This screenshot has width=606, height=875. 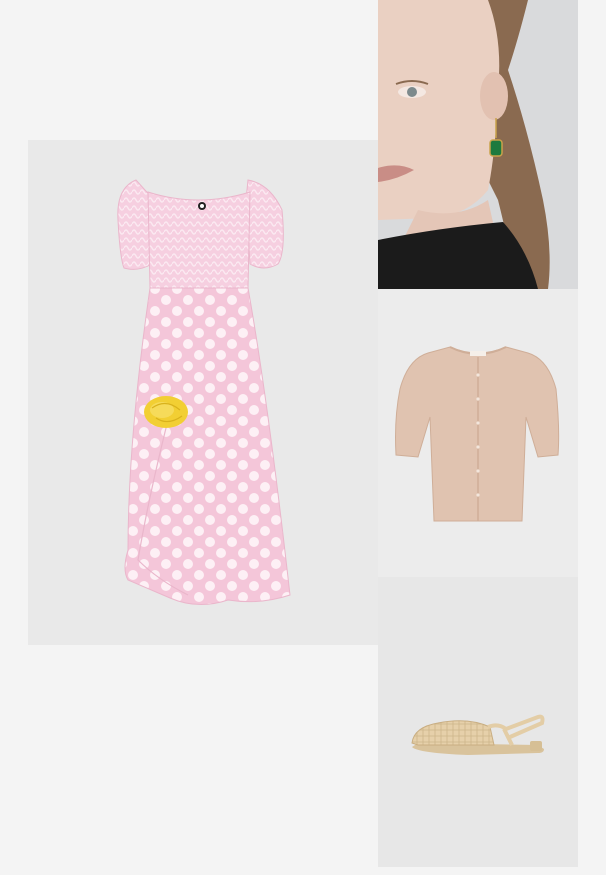 I want to click on earring-product-tile, so click(x=478, y=144).